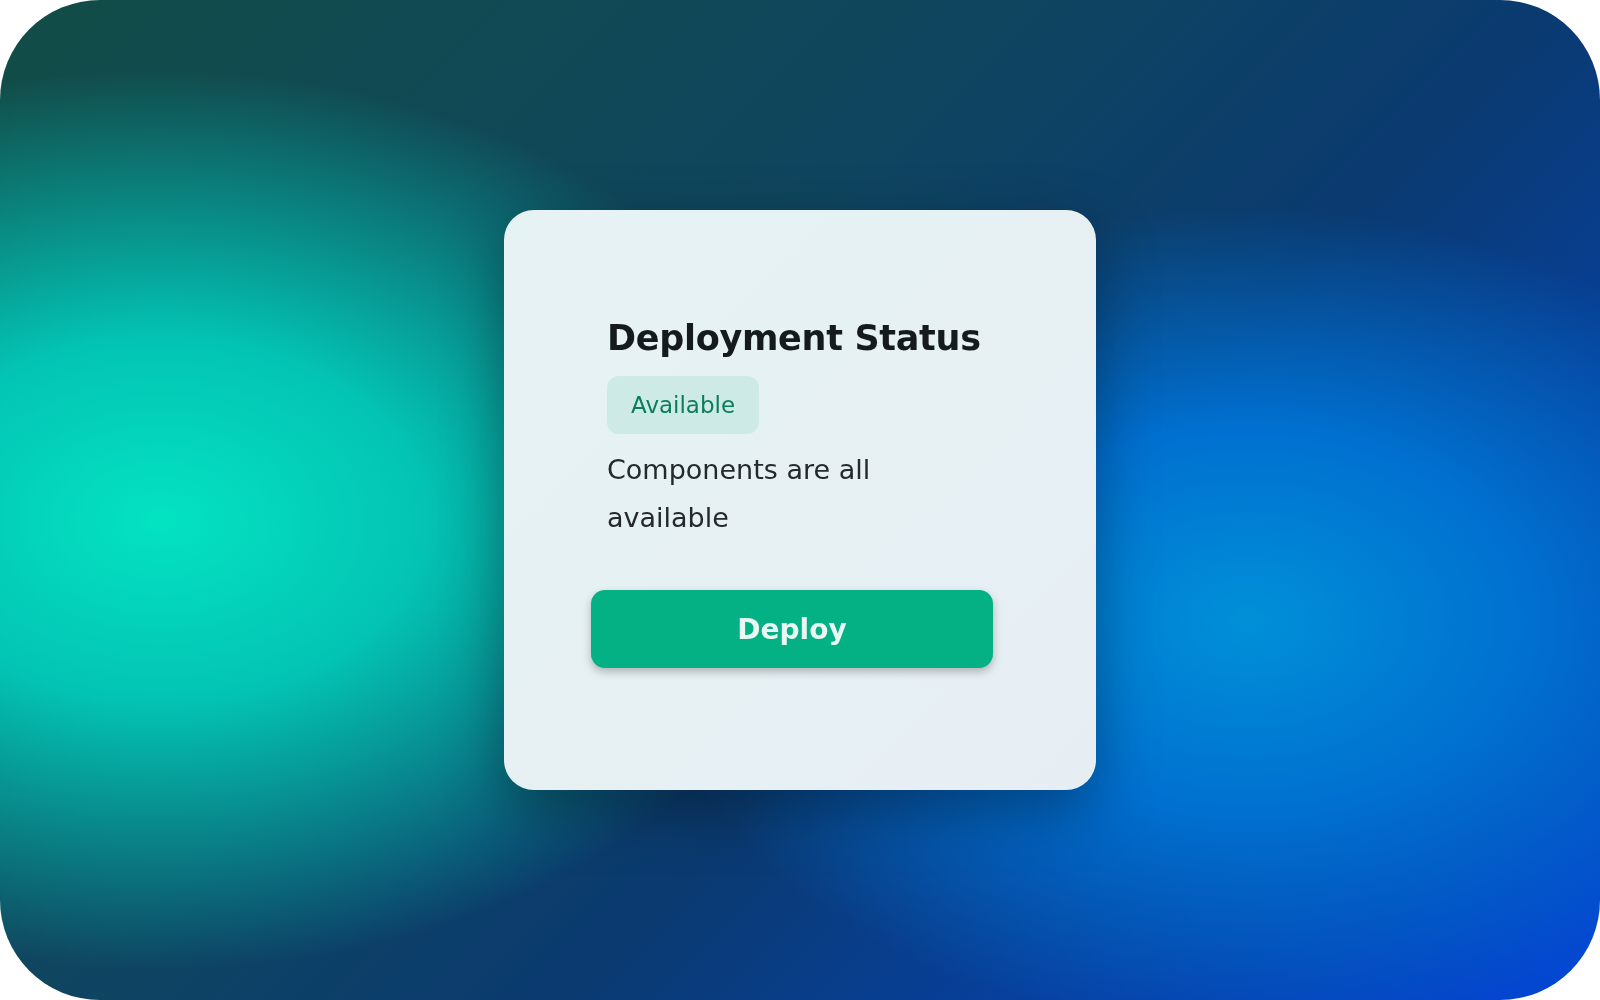  What do you see at coordinates (739, 494) in the screenshot?
I see `status-description: Components are all available` at bounding box center [739, 494].